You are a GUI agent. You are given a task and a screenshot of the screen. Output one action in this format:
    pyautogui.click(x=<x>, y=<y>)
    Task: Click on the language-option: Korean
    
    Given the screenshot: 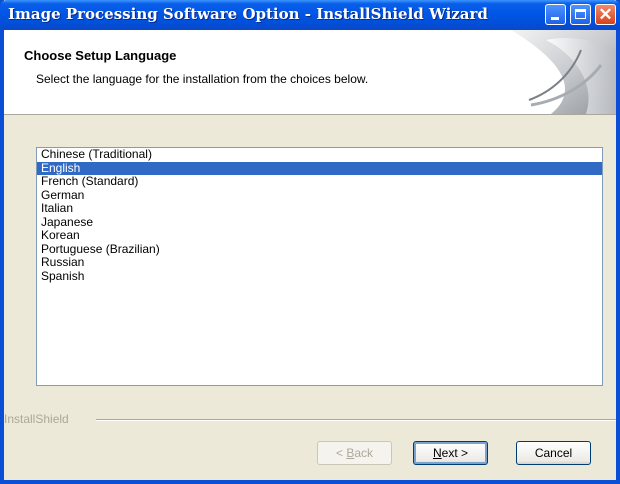 What is the action you would take?
    pyautogui.click(x=319, y=235)
    